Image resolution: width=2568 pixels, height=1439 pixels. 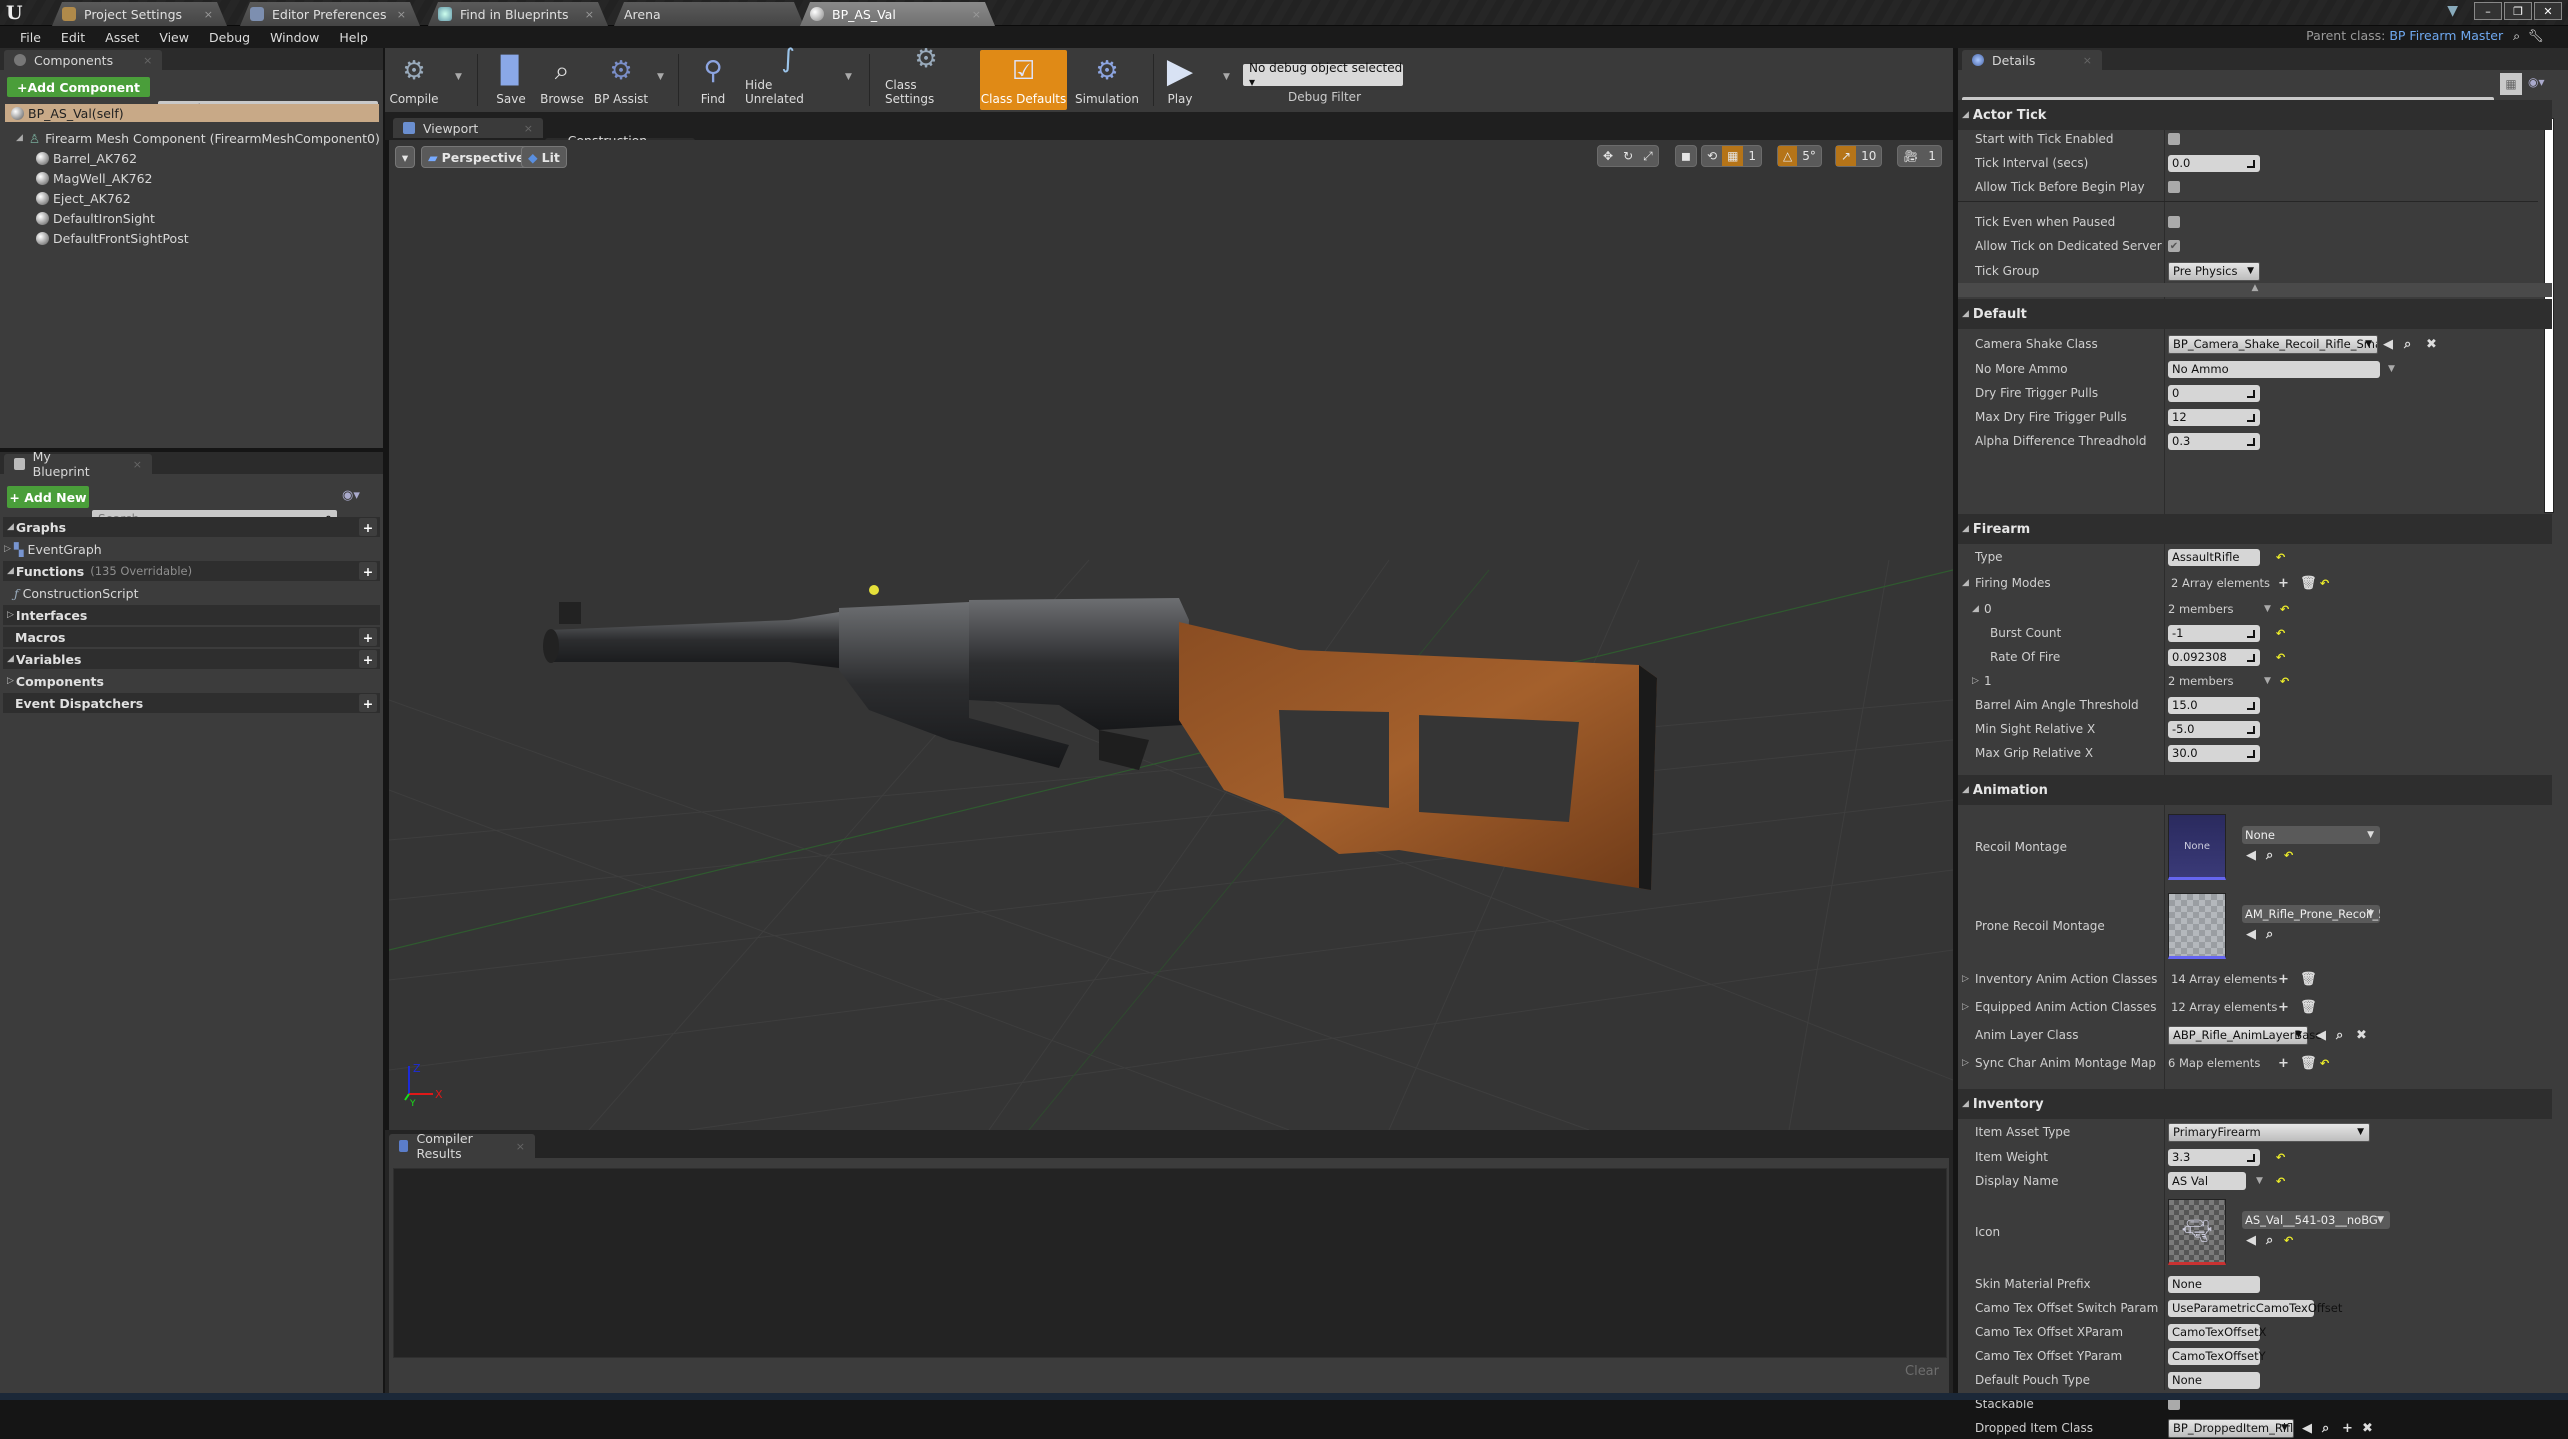 What do you see at coordinates (1965, 583) in the screenshot?
I see `expanded-arrow-icon: ◢` at bounding box center [1965, 583].